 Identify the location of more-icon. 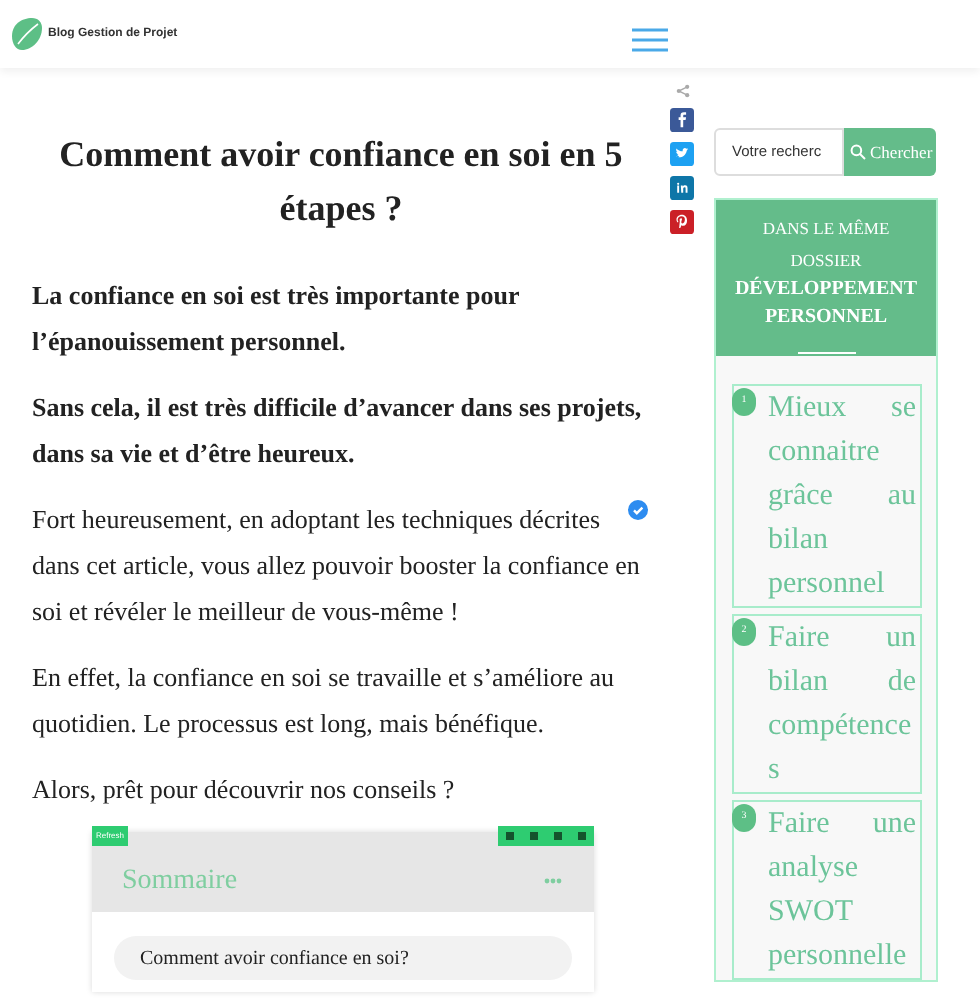
(553, 880).